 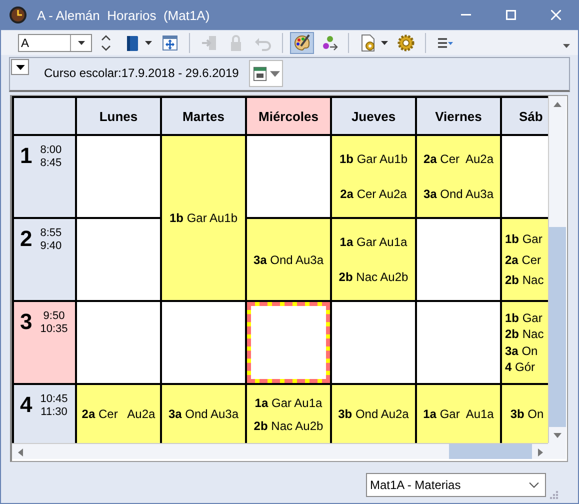 I want to click on lesson-entry: 3b Ond Au2a, so click(x=373, y=414).